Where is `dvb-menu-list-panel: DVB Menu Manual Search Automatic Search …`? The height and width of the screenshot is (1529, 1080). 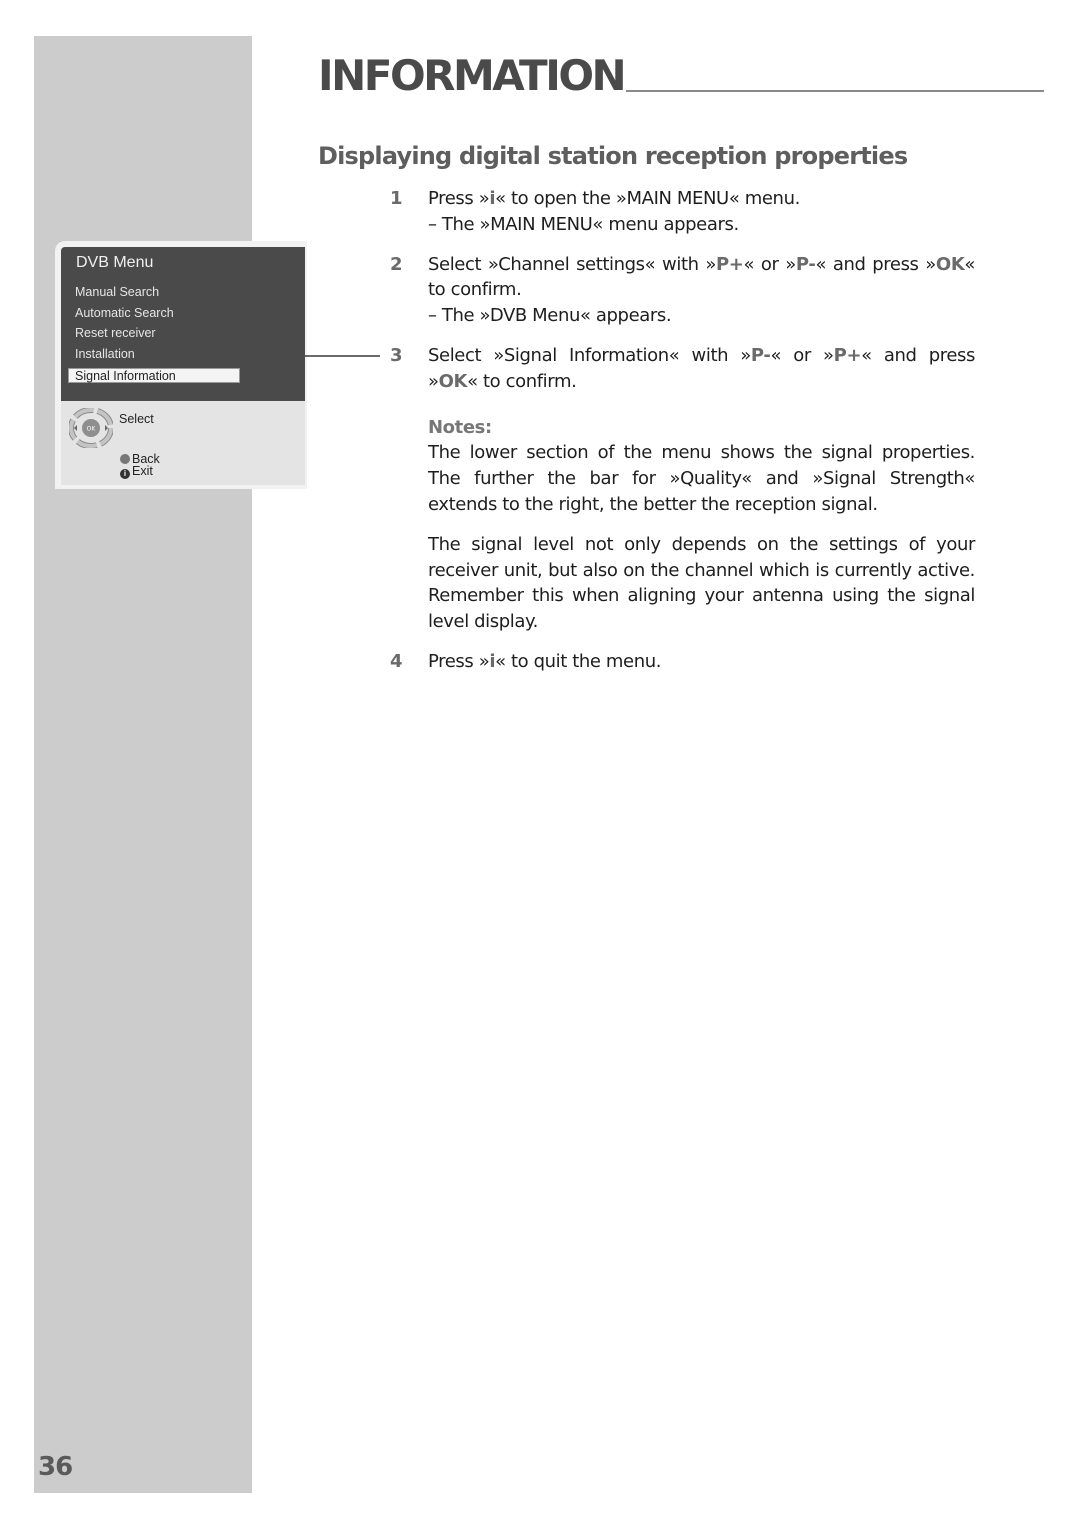
dvb-menu-list-panel: DVB Menu Manual Search Automatic Search … is located at coordinates (183, 324).